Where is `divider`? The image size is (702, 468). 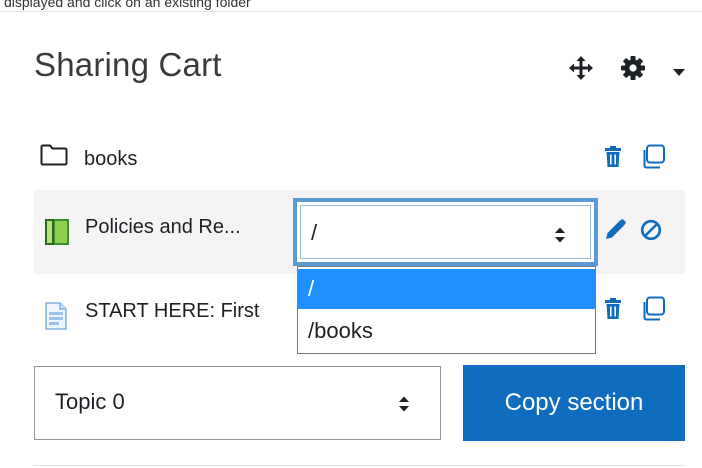 divider is located at coordinates (359, 465).